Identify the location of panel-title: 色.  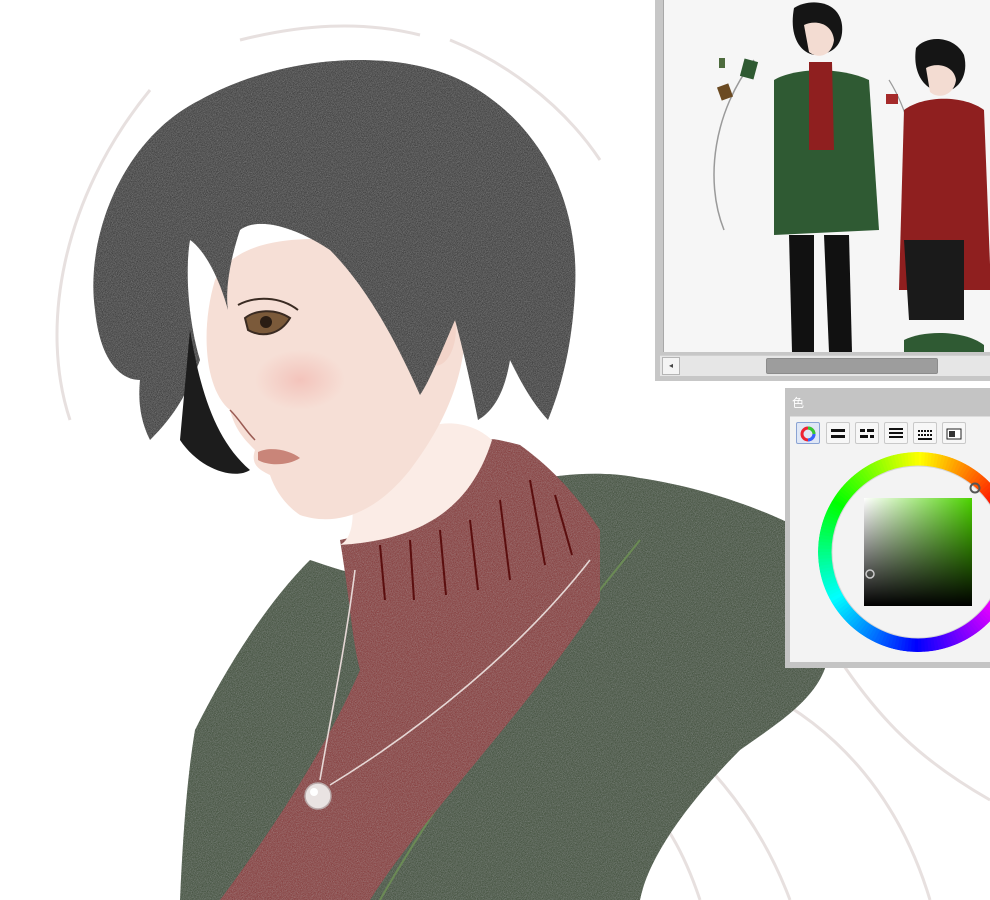
(798, 403).